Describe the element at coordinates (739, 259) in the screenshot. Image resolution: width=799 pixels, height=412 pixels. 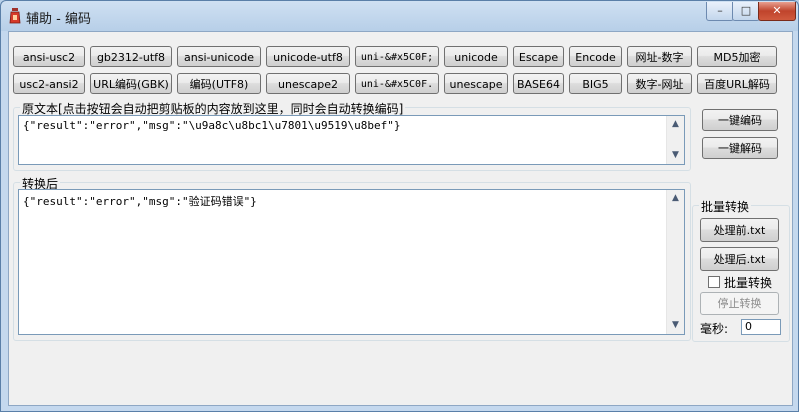
I see `after-file-button: 处理后.txt` at that location.